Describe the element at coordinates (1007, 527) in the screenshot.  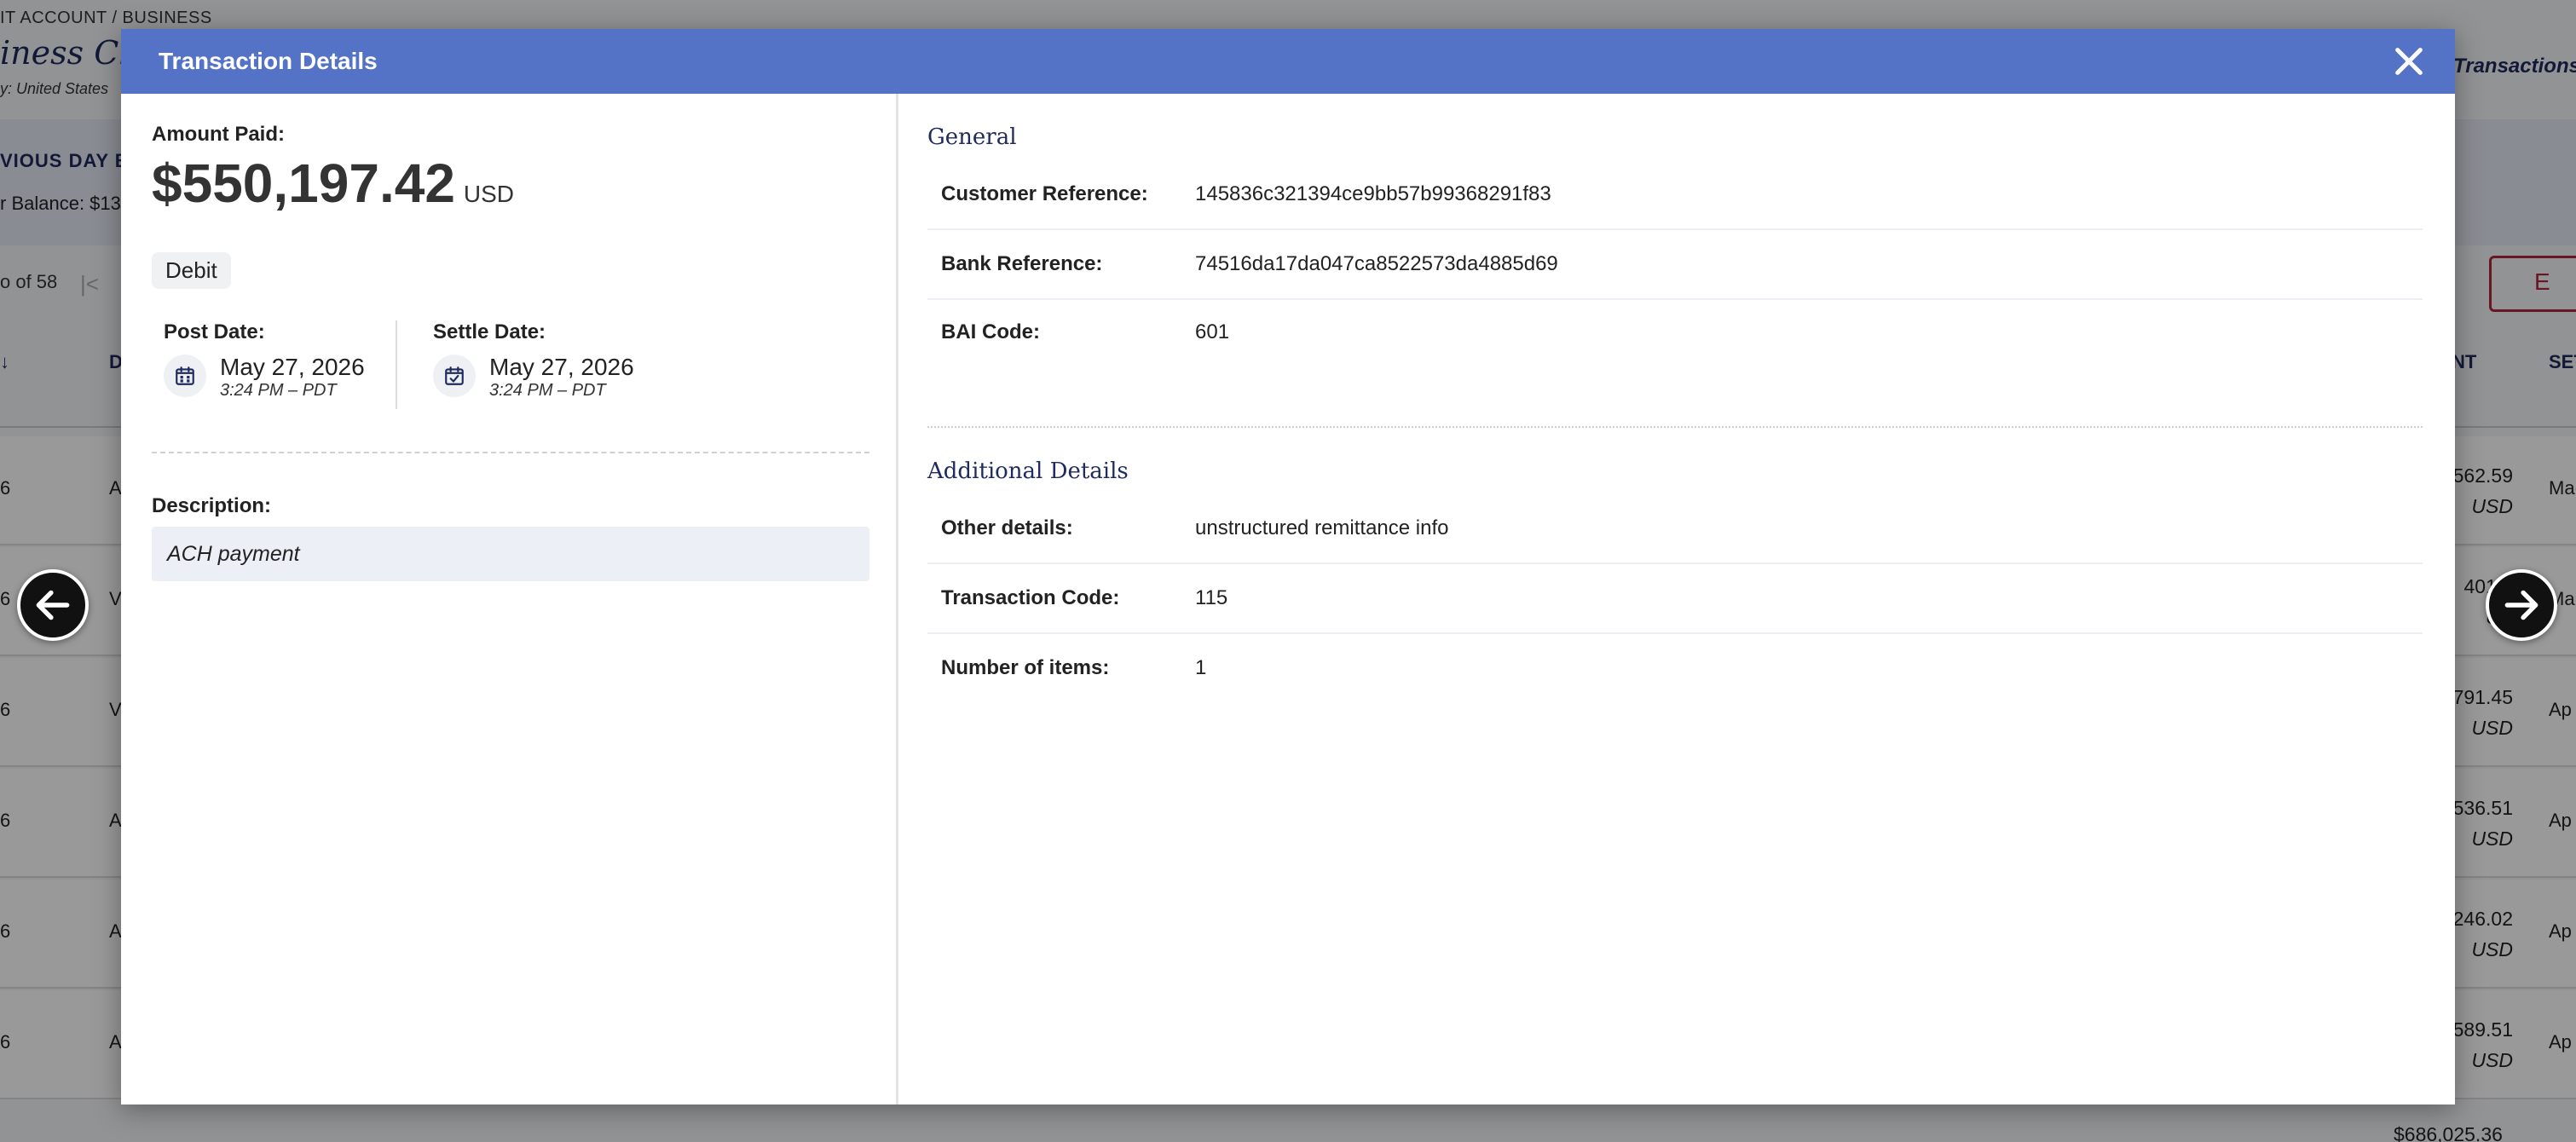
I see `other-details-label: Other details:` at that location.